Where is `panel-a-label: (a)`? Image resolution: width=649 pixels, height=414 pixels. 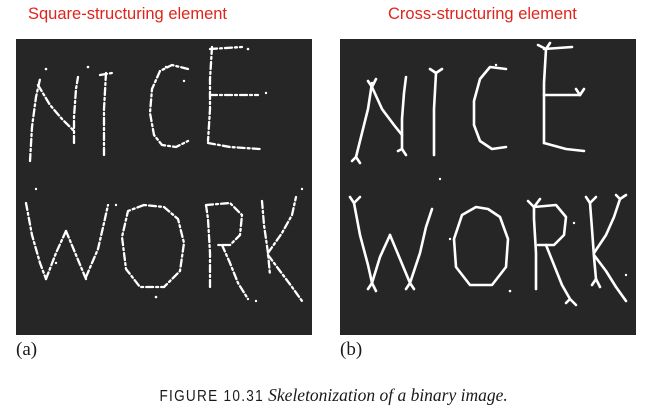 panel-a-label: (a) is located at coordinates (27, 349).